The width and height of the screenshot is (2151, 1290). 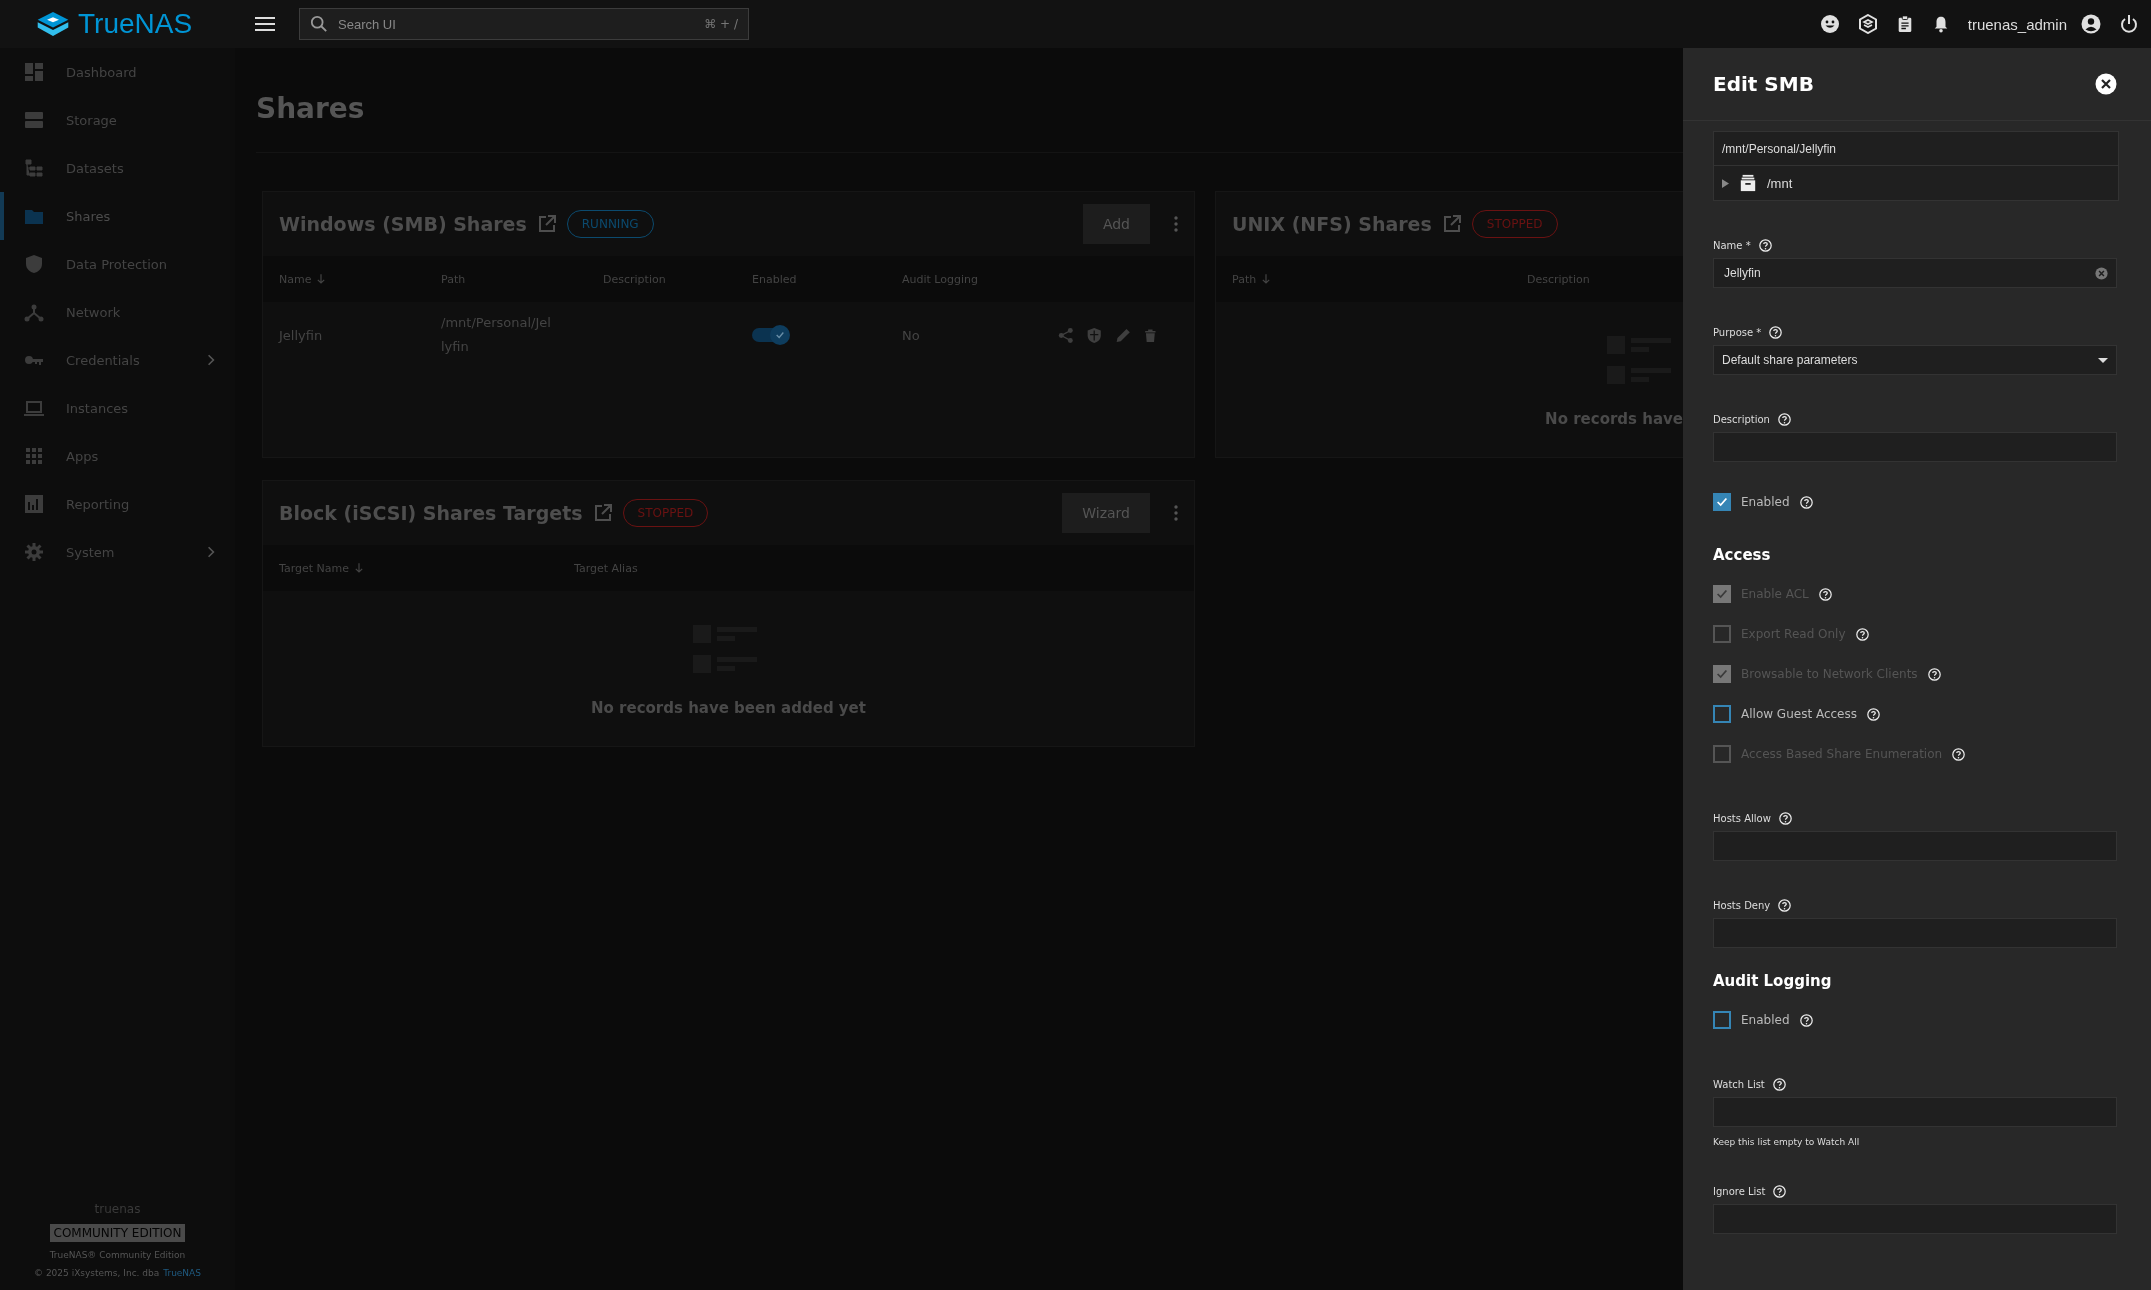 I want to click on apps-icon, so click(x=34, y=456).